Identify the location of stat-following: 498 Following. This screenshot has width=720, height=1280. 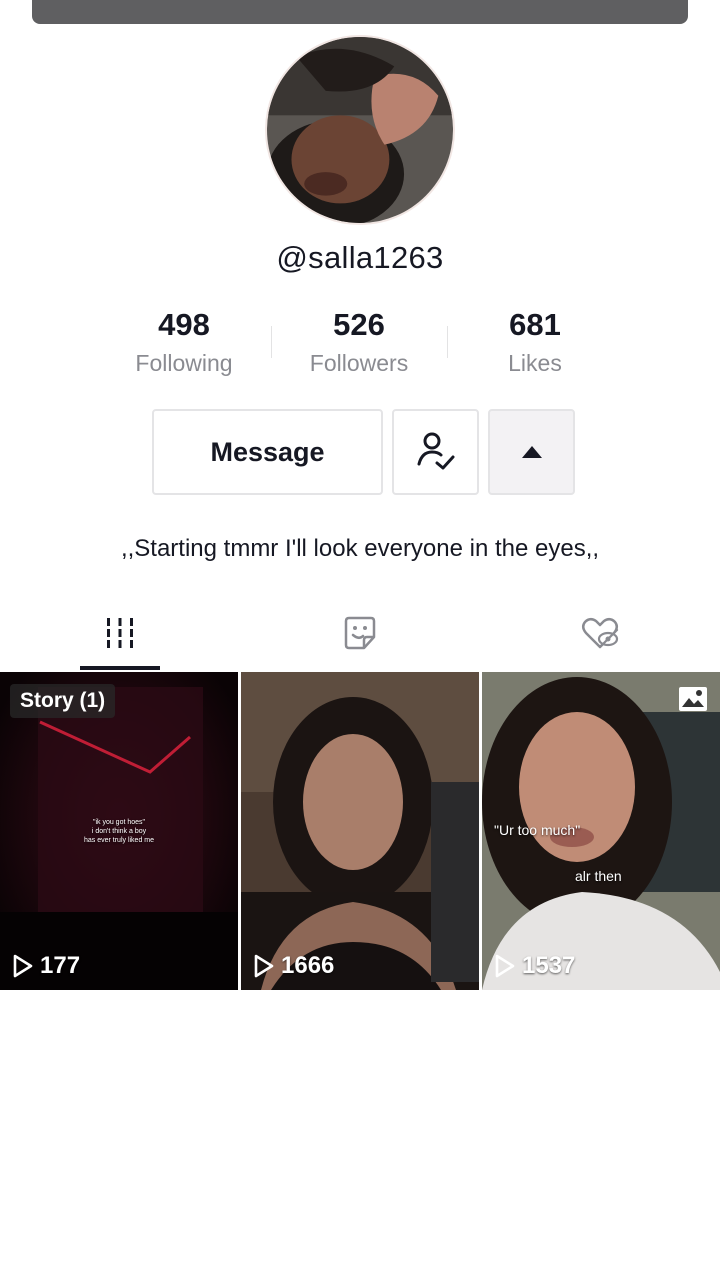
(184, 340).